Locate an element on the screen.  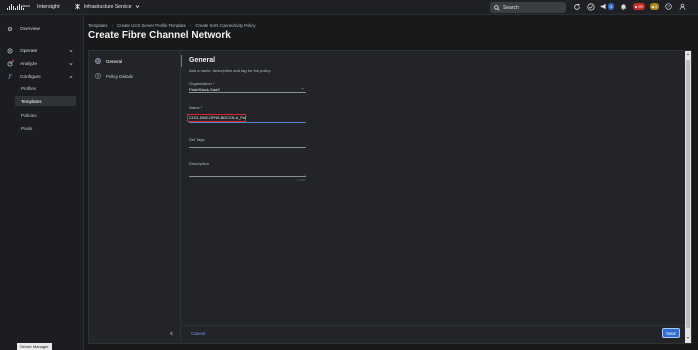
wizard-steps: 1 General 2 Policy Details is located at coordinates (135, 197).